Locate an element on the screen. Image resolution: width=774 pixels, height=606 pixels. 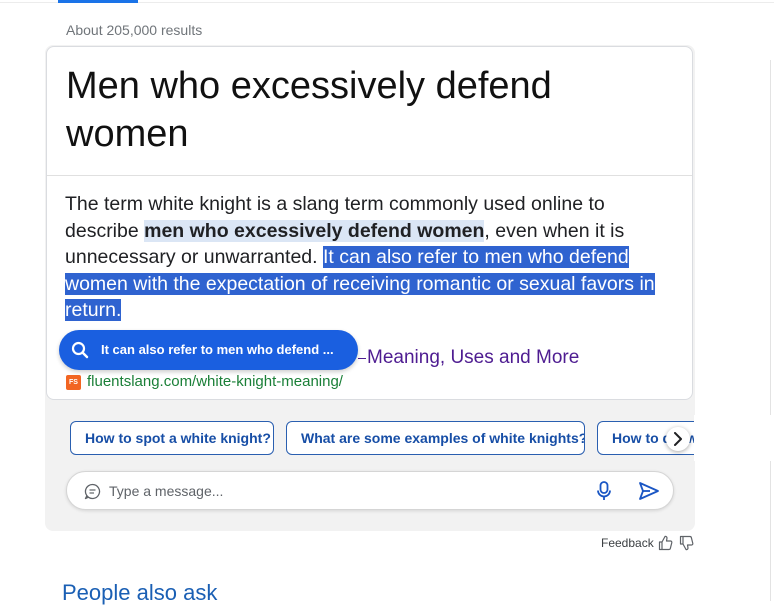
message-composer is located at coordinates (370, 490).